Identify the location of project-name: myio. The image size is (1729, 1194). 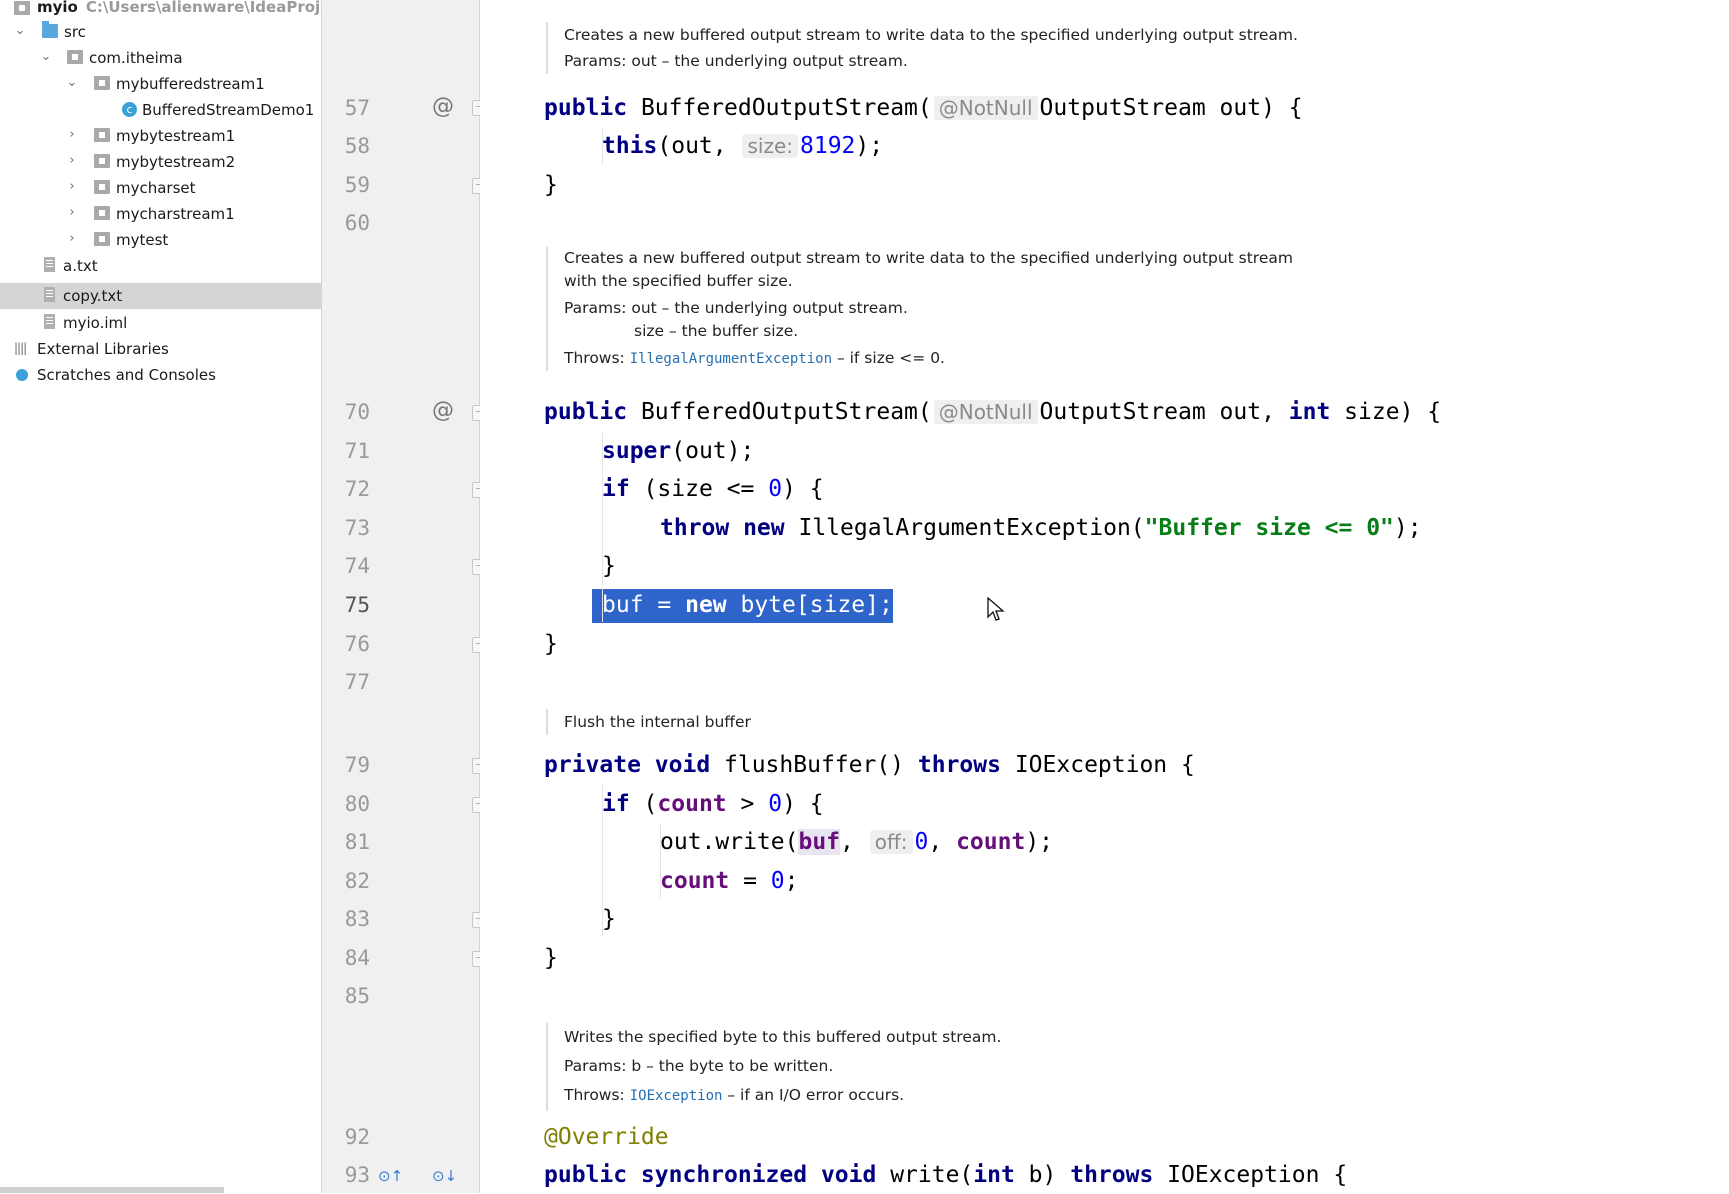
(57, 8).